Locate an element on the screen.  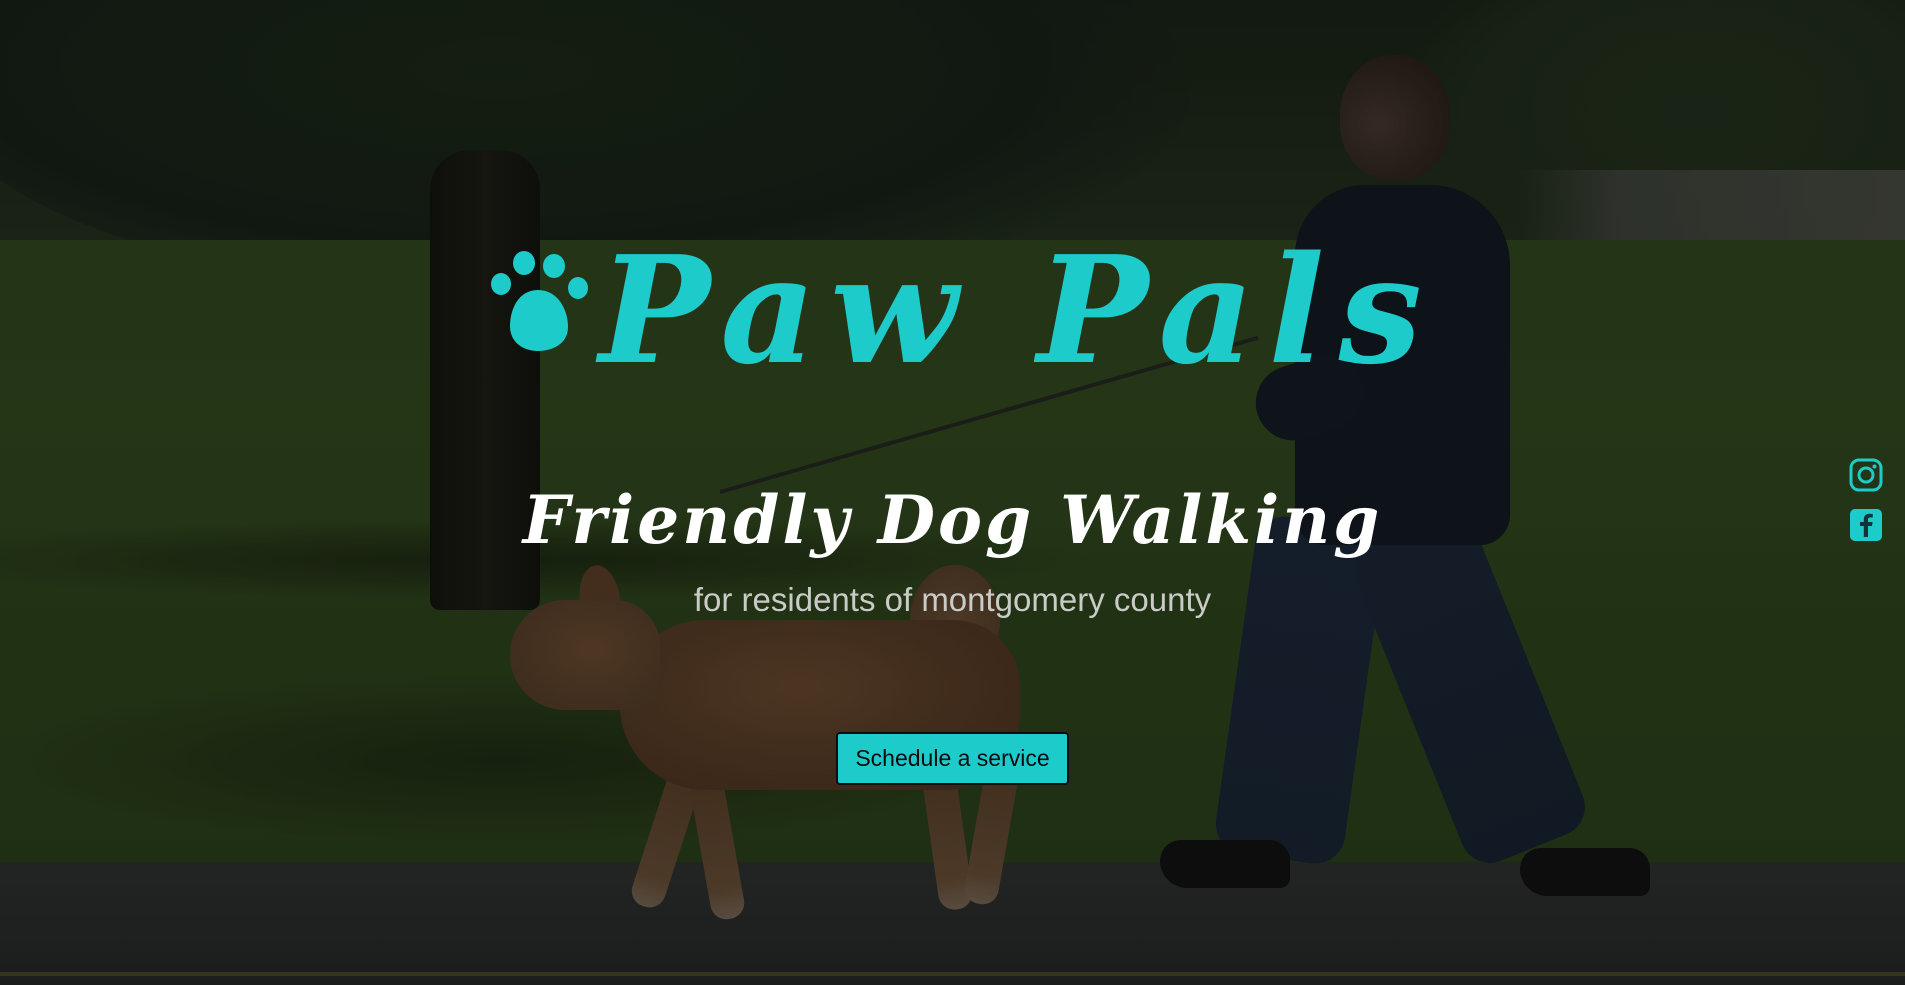
instagram-icon is located at coordinates (1866, 475).